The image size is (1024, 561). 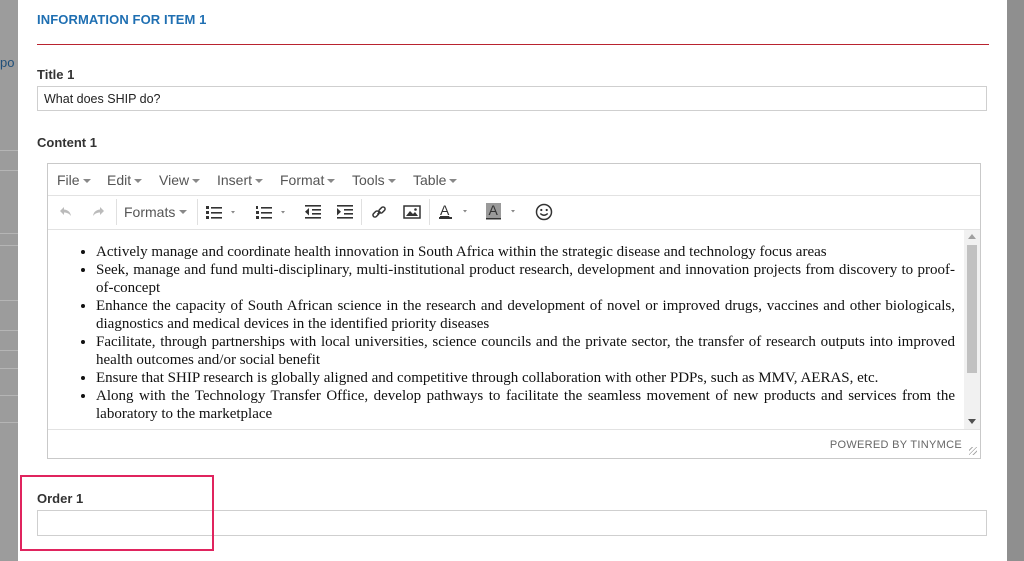 I want to click on background-text-fragment: po, so click(x=7, y=62).